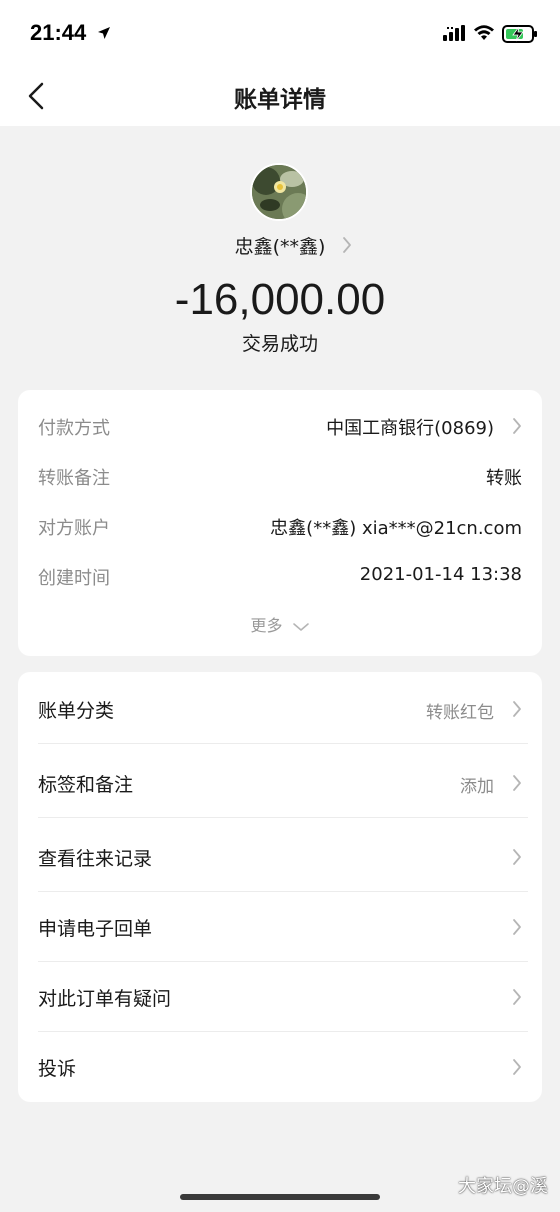  I want to click on action-row-bill-category: 账单分类 转账红包, so click(280, 708).